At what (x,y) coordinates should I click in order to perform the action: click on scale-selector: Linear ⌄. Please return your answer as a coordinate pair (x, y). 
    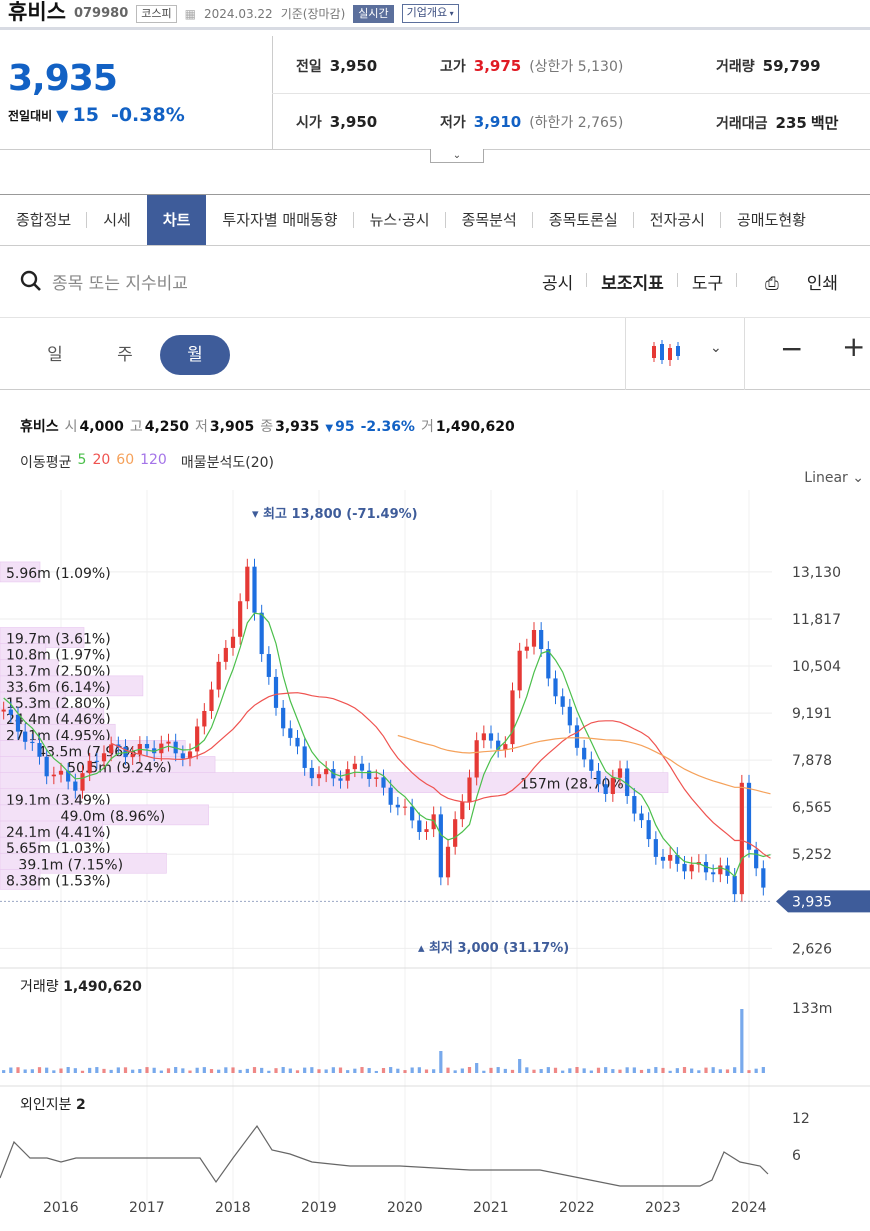
    Looking at the image, I should click on (834, 478).